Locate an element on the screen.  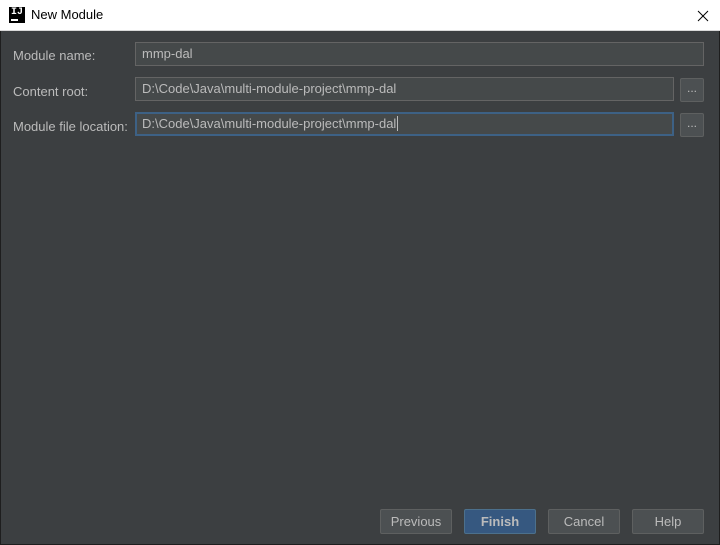
module-name-label: Module name: is located at coordinates (54, 55).